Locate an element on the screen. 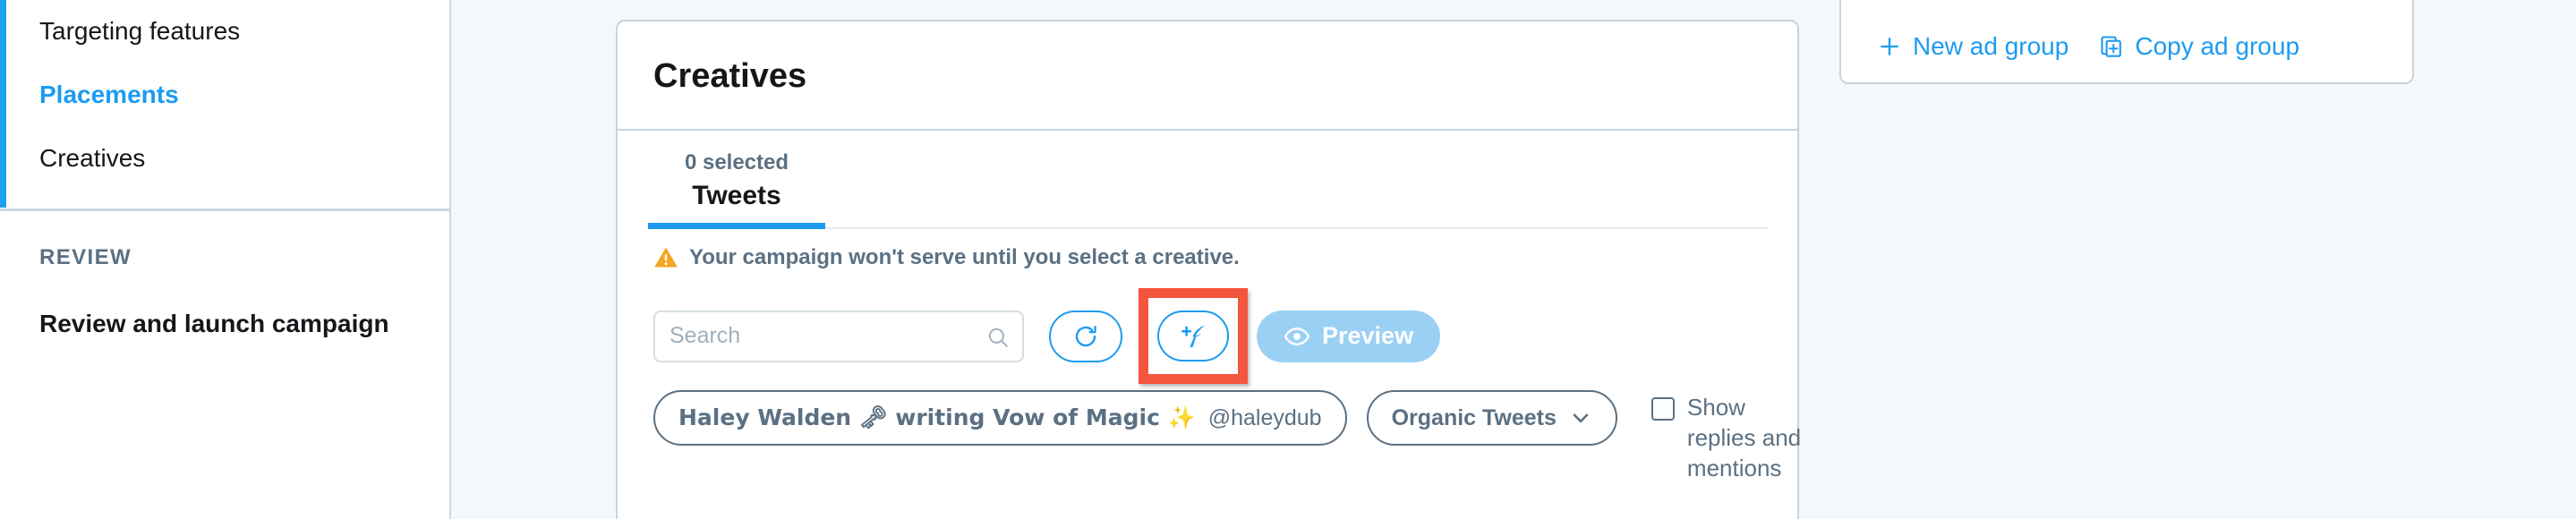  tab-tweets: 0 selected Tweets is located at coordinates (736, 188).